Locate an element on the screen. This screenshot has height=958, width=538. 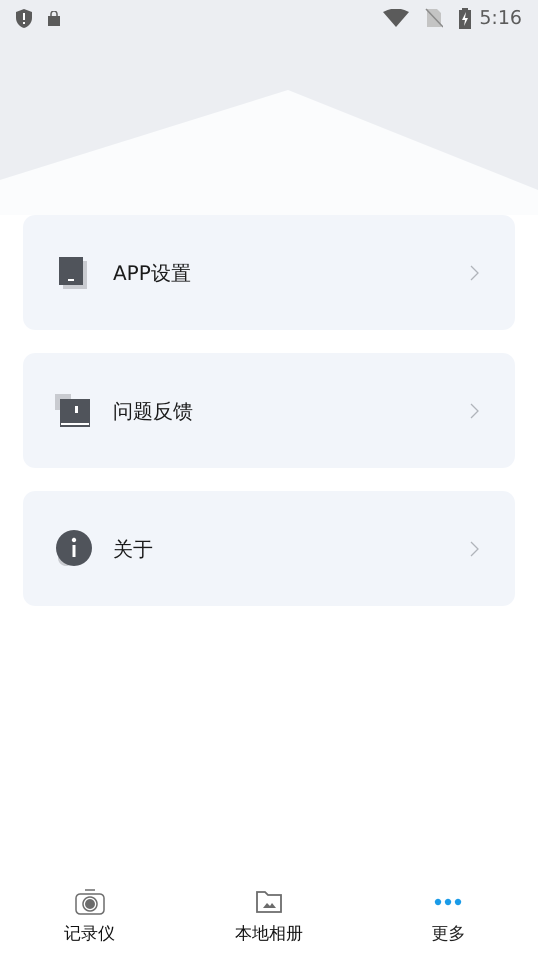
lock-icon is located at coordinates (54, 18).